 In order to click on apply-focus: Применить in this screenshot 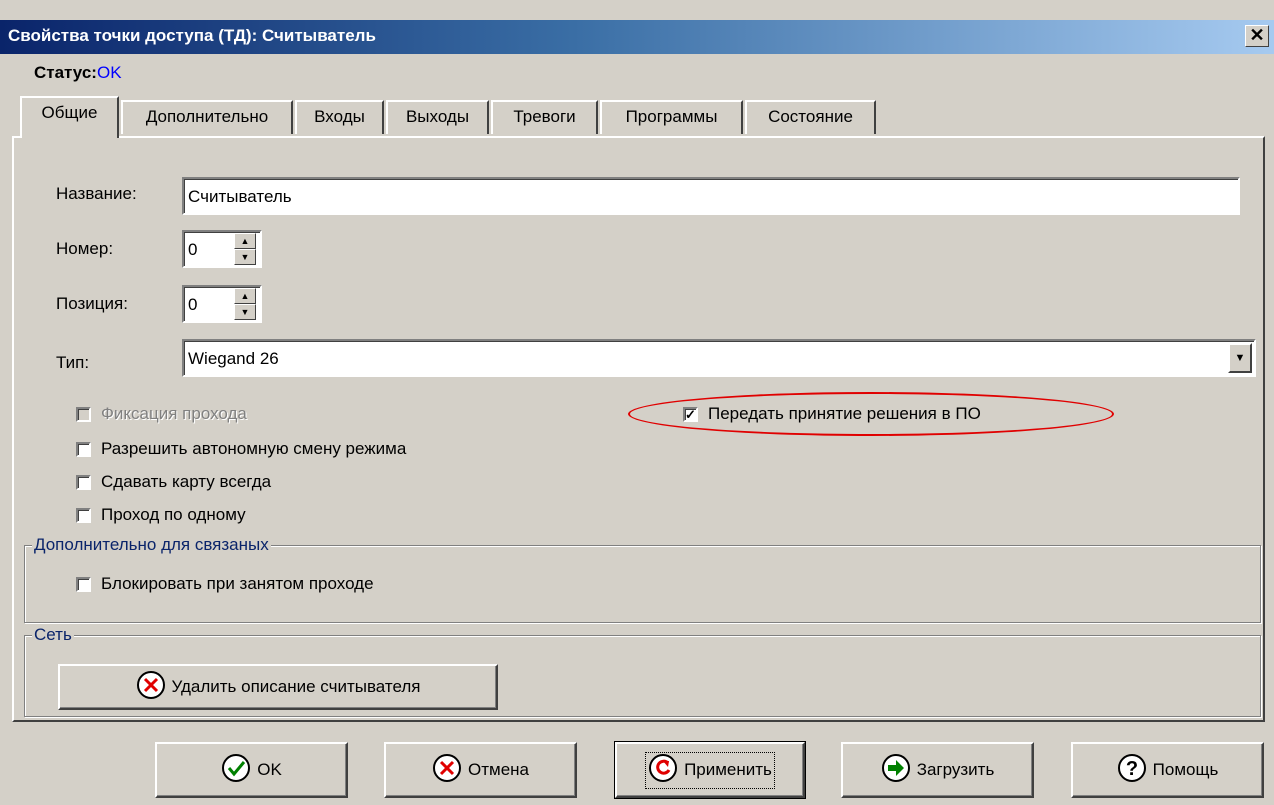, I will do `click(710, 770)`.